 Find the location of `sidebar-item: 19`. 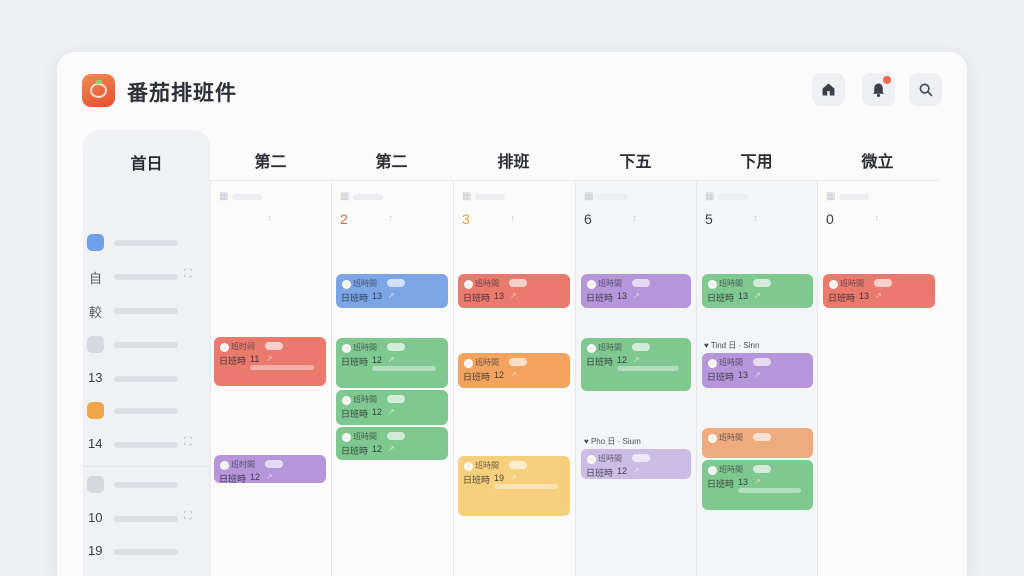

sidebar-item: 19 is located at coordinates (146, 553).